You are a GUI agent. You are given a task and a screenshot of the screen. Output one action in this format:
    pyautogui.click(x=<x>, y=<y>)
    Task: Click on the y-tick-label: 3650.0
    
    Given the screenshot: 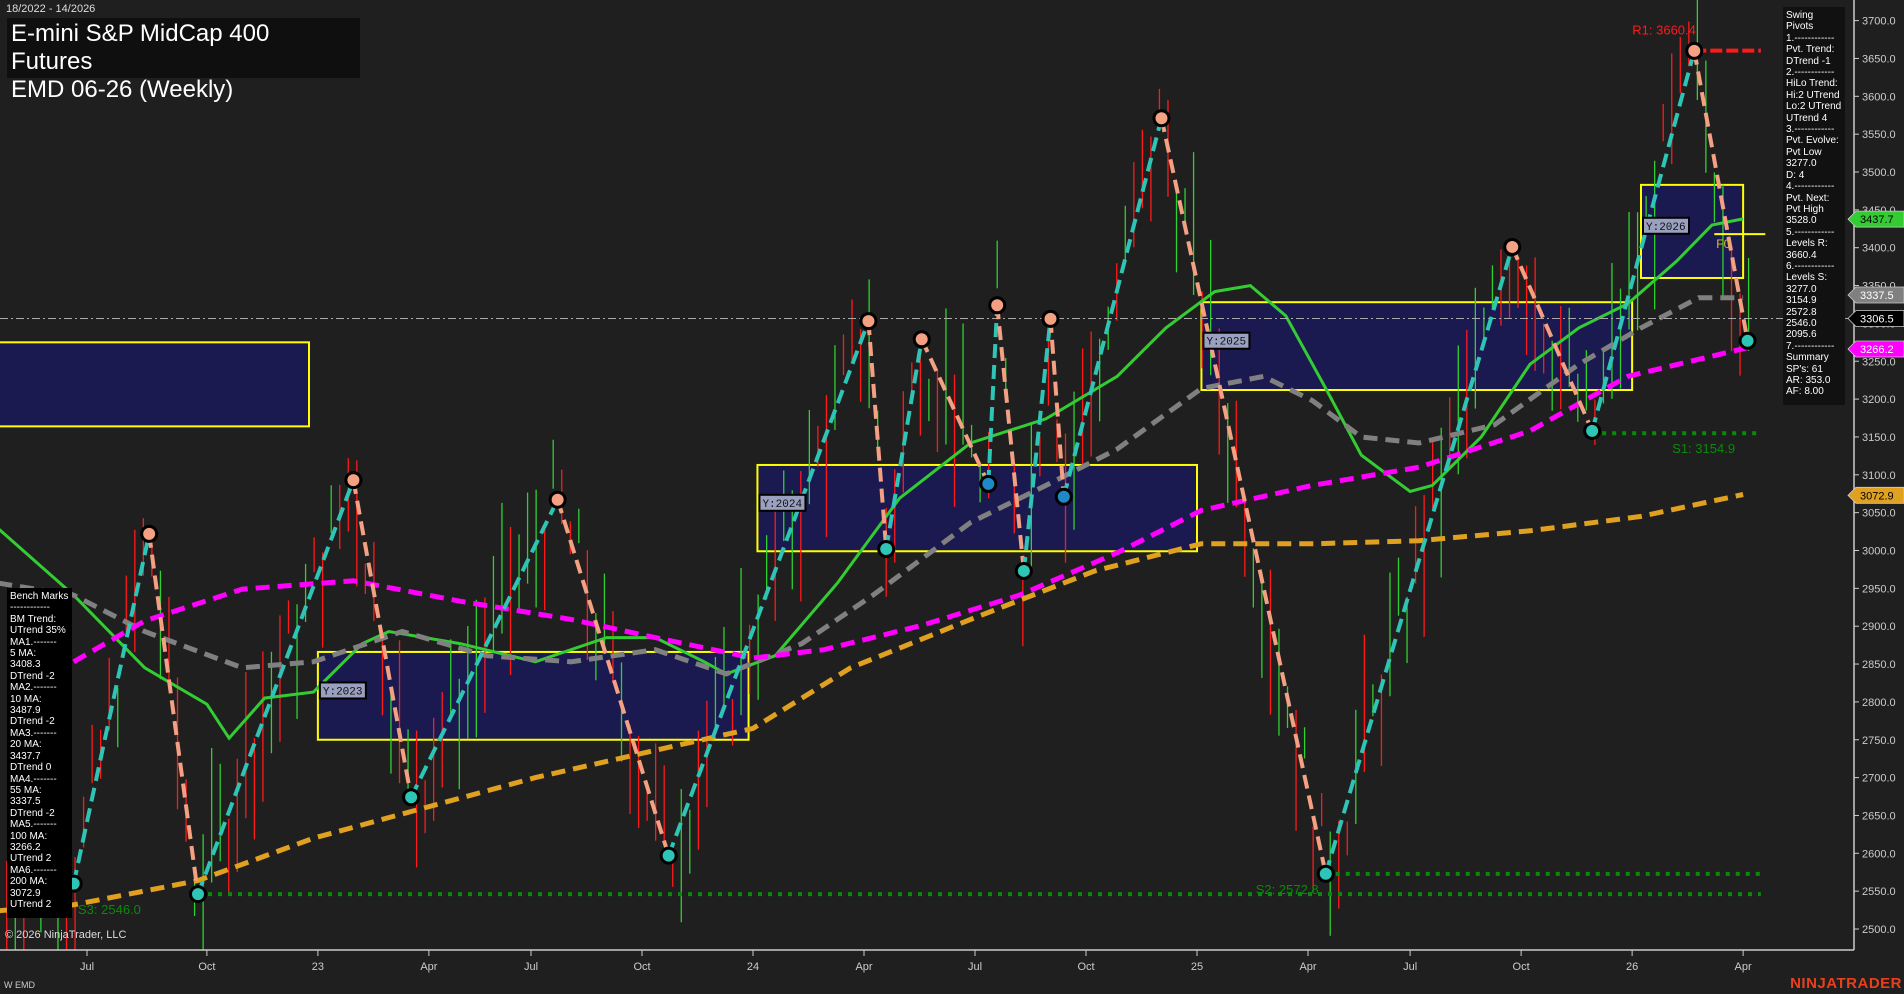 What is the action you would take?
    pyautogui.click(x=1879, y=59)
    